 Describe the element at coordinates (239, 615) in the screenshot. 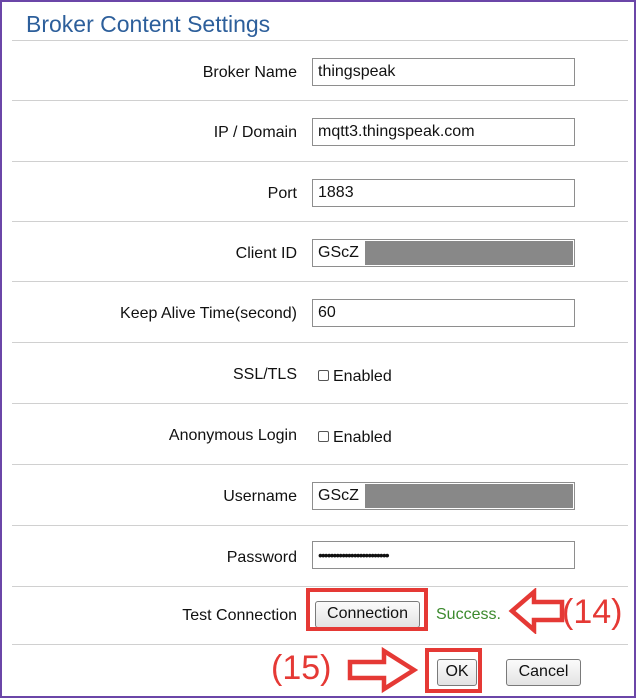

I see `test-connection-label: Test Connection` at that location.